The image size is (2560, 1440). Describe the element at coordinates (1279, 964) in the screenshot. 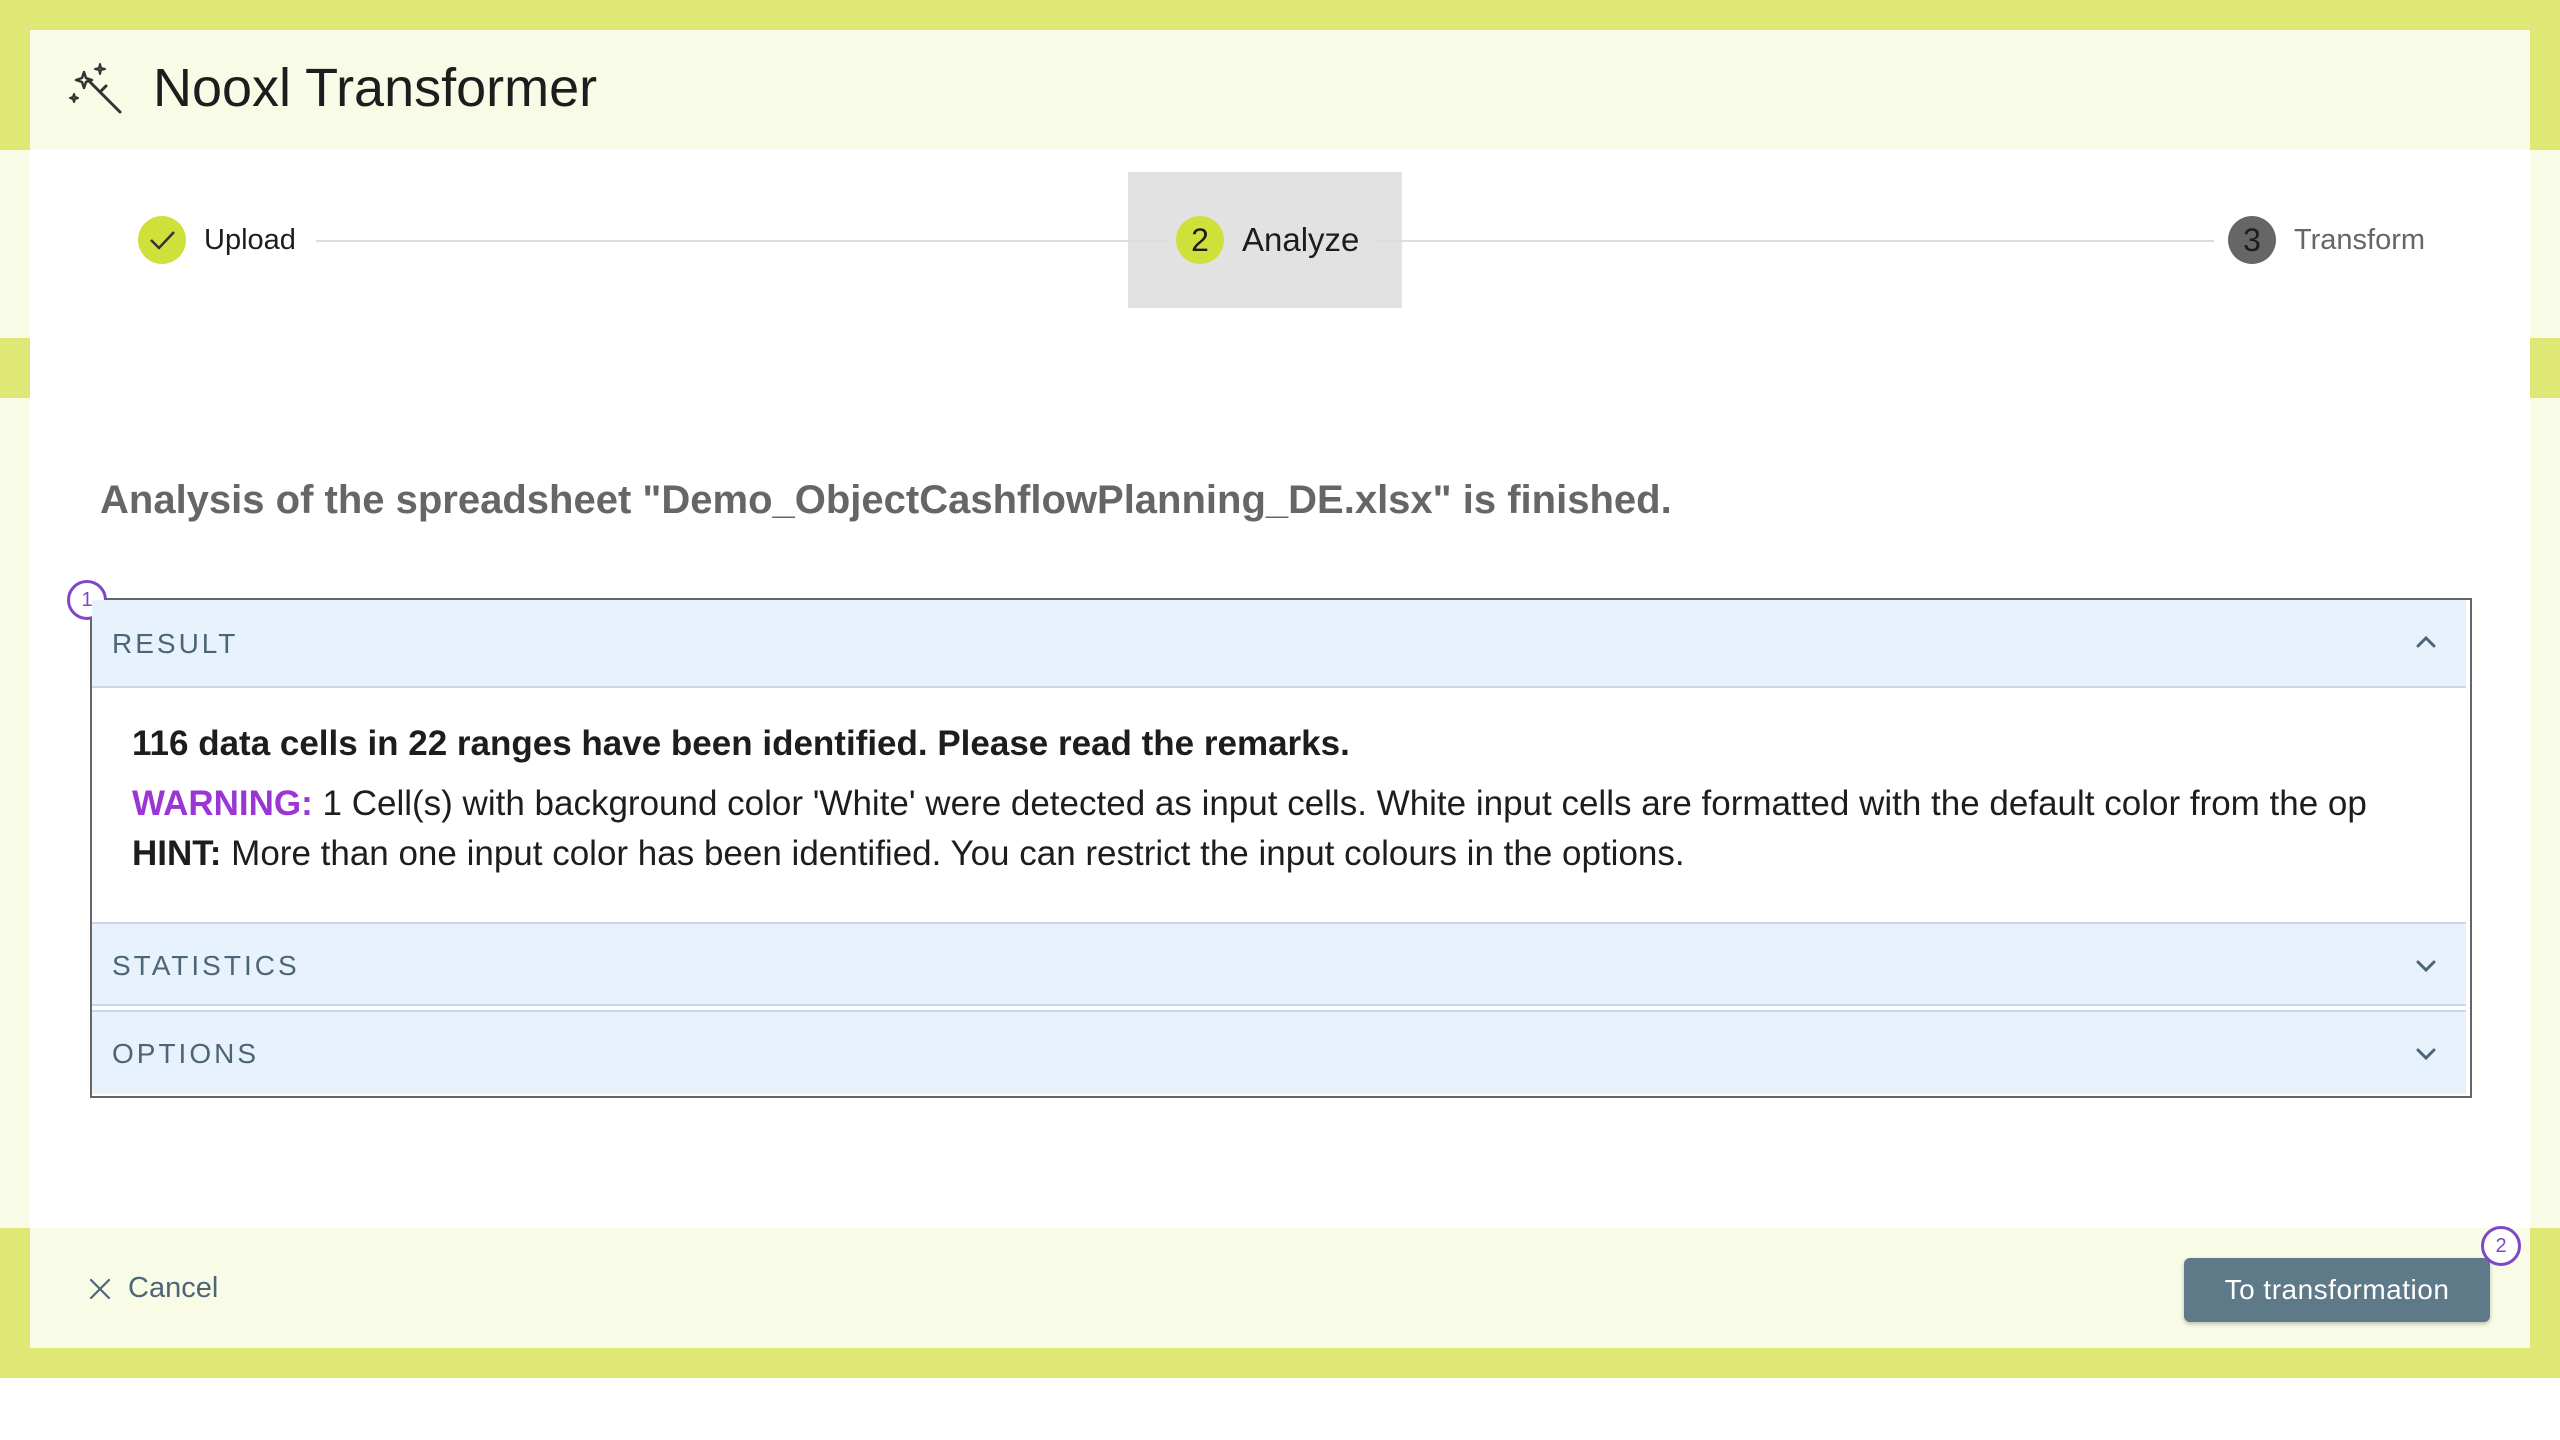

I see `accordion-statistics-header: STATISTICS` at that location.